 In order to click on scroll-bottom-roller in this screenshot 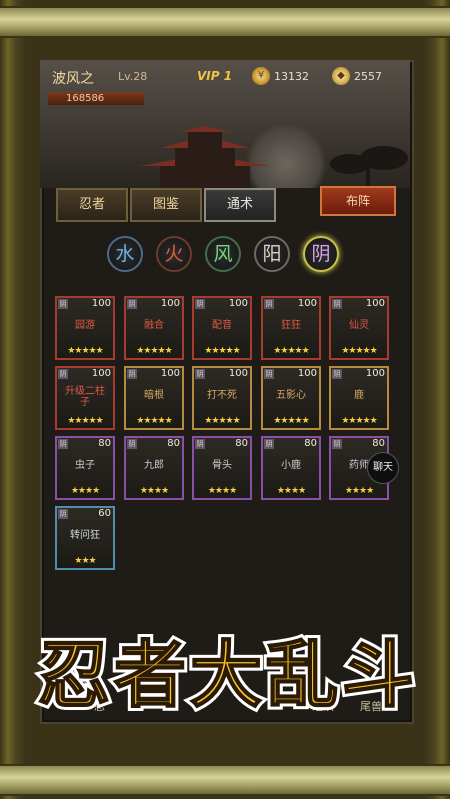, I will do `click(225, 780)`.